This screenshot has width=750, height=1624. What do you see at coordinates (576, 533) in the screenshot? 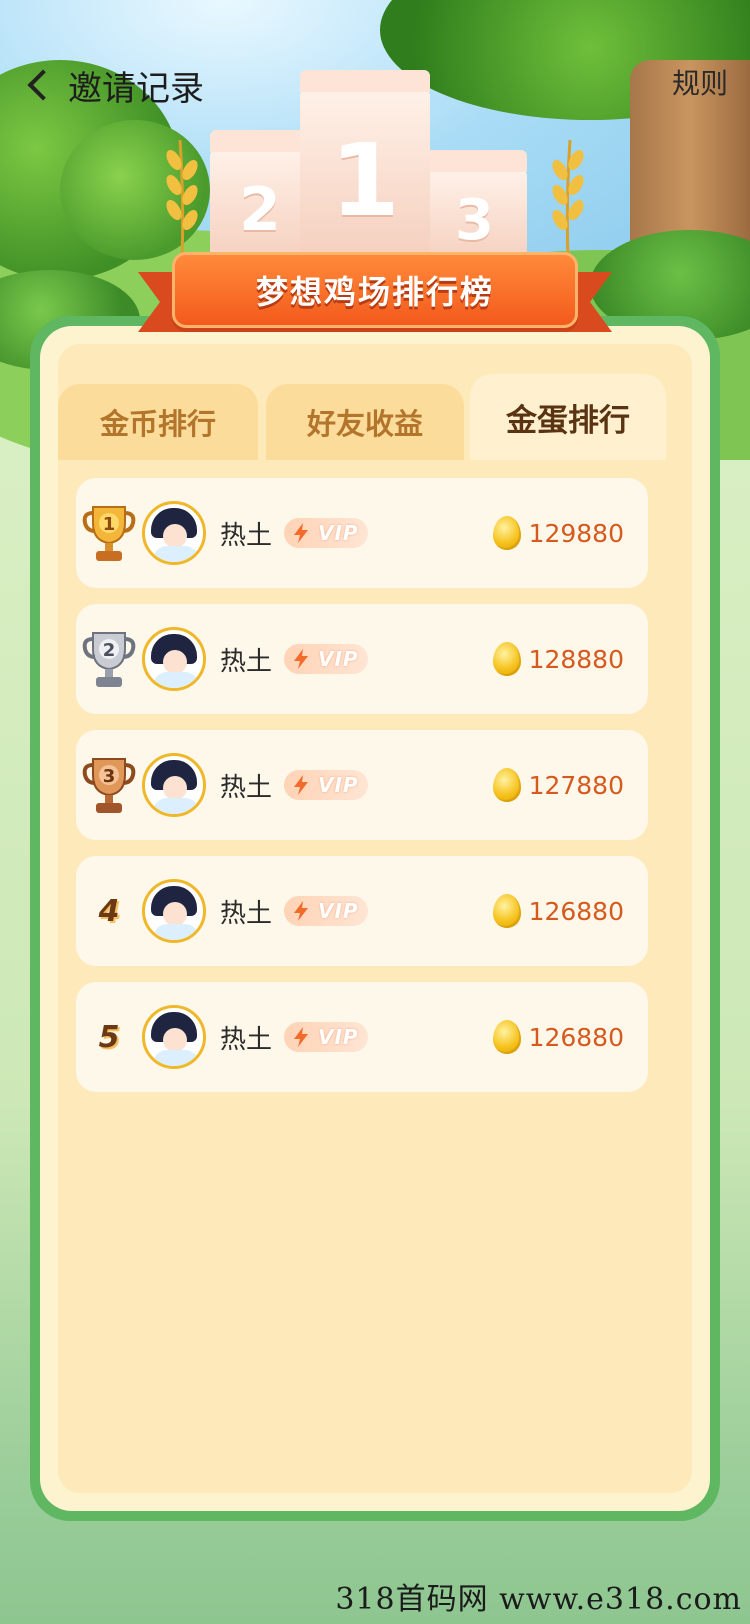
I see `score-value: 129880` at bounding box center [576, 533].